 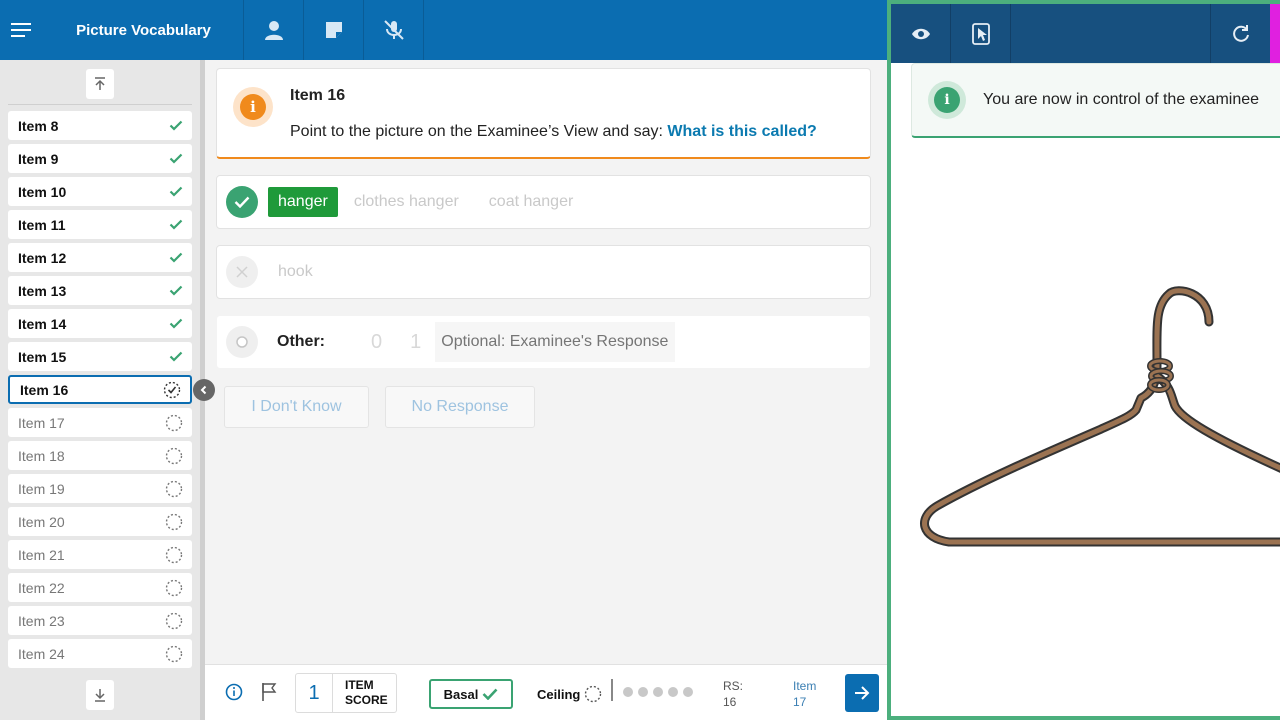 I want to click on question-text: What is this called?, so click(x=742, y=131).